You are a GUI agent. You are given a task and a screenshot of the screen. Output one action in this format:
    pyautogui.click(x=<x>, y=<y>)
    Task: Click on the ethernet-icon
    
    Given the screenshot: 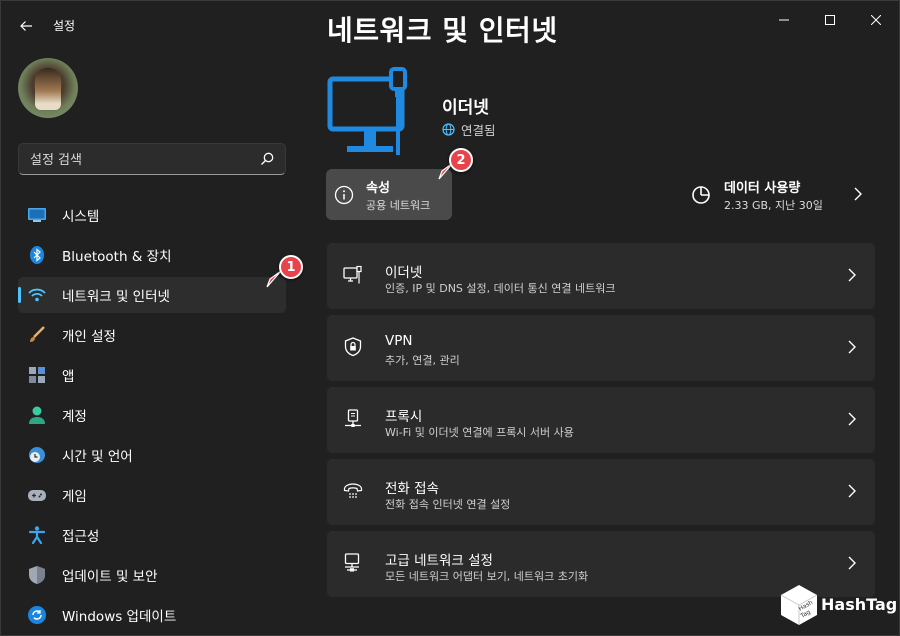 What is the action you would take?
    pyautogui.click(x=352, y=274)
    